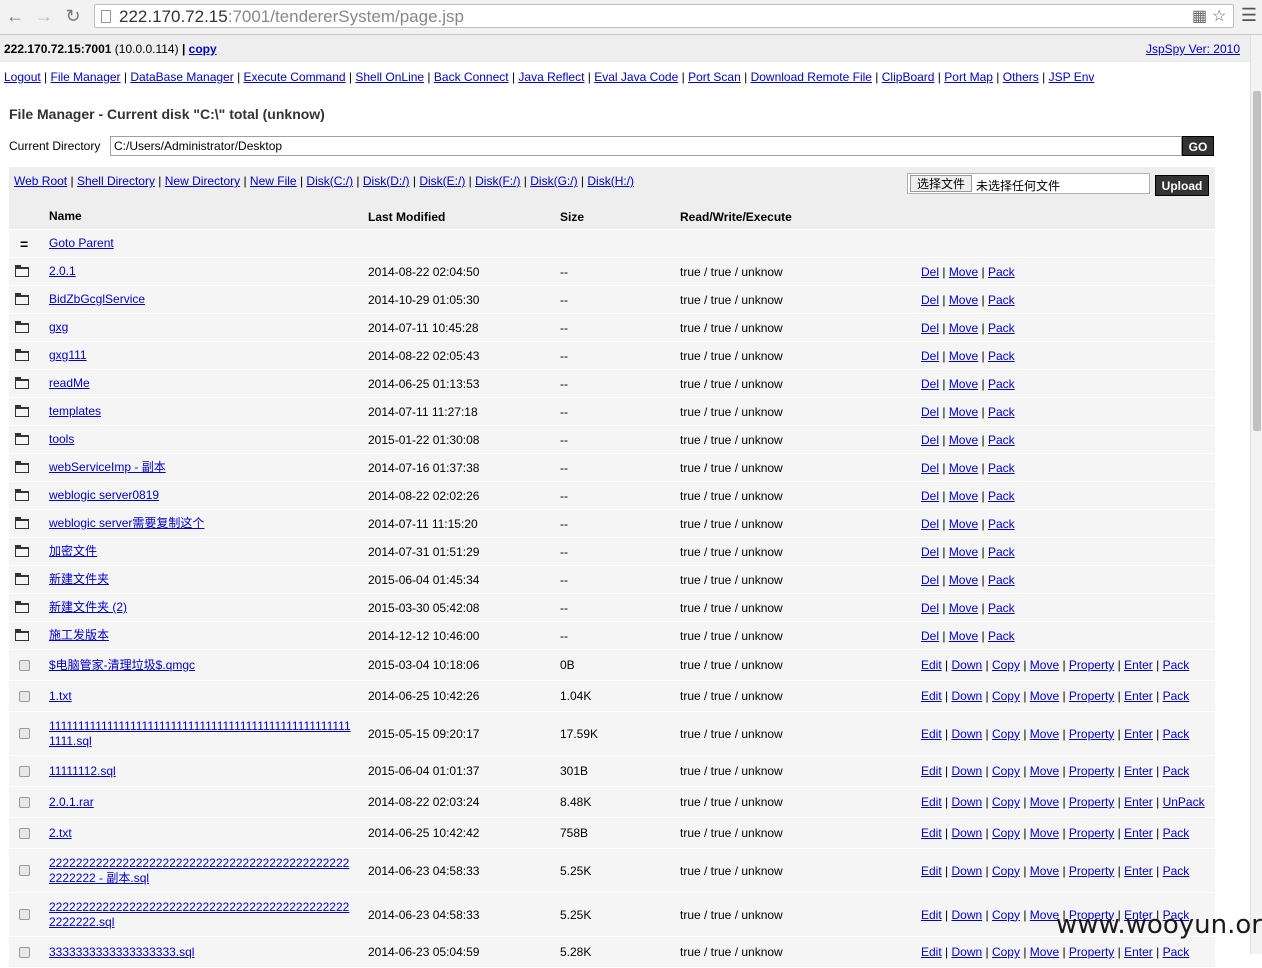 Image resolution: width=1262 pixels, height=968 pixels. What do you see at coordinates (81, 243) in the screenshot?
I see `goto-parent-link: Goto Parent` at bounding box center [81, 243].